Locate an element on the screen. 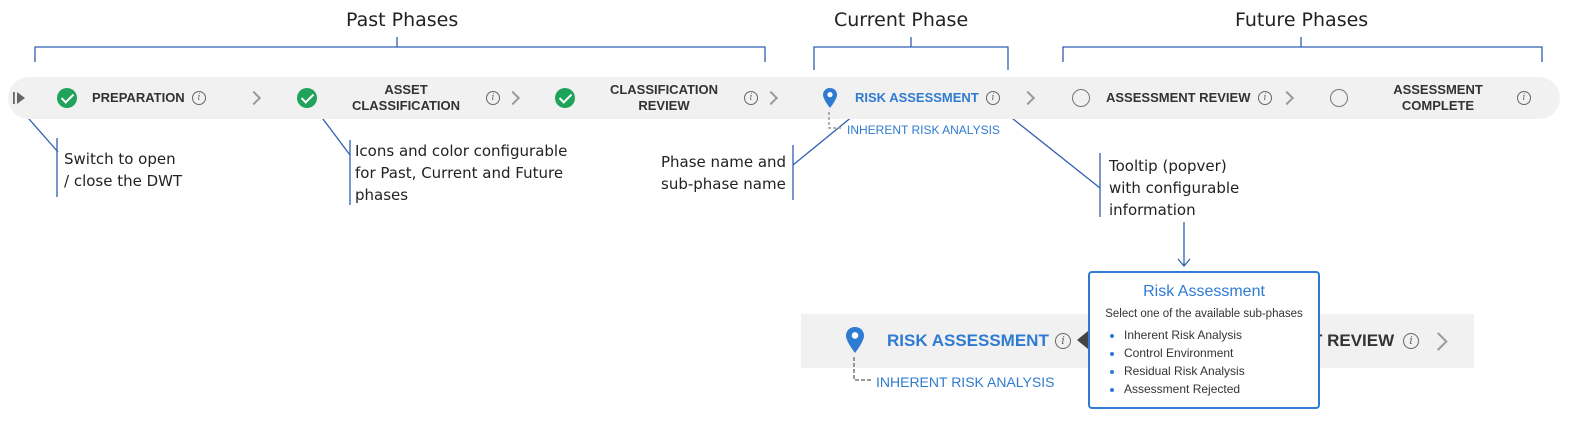  zoom-phase-label: RISK ASSESSMENT is located at coordinates (968, 341).